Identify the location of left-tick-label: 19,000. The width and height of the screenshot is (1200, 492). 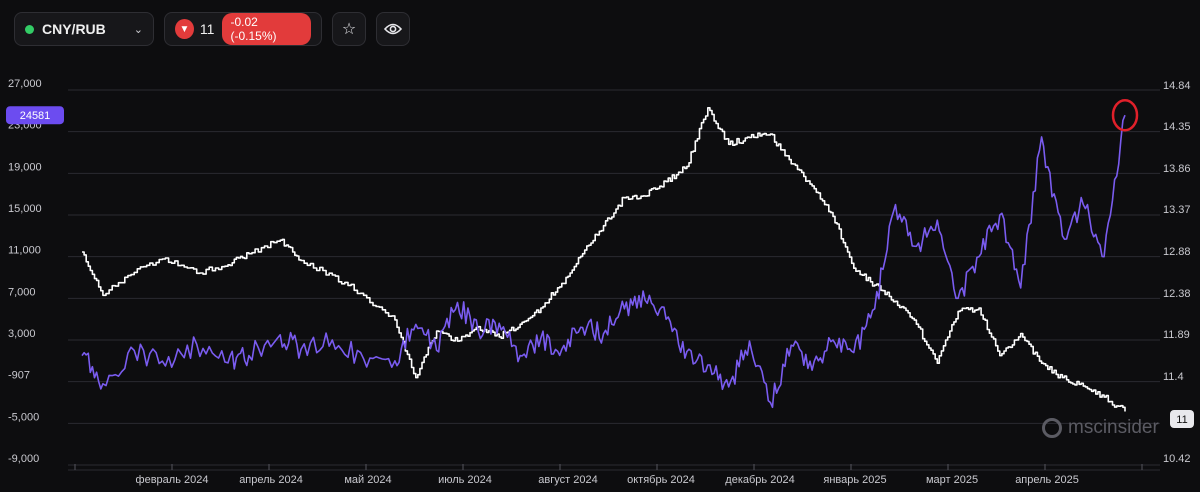
(25, 167).